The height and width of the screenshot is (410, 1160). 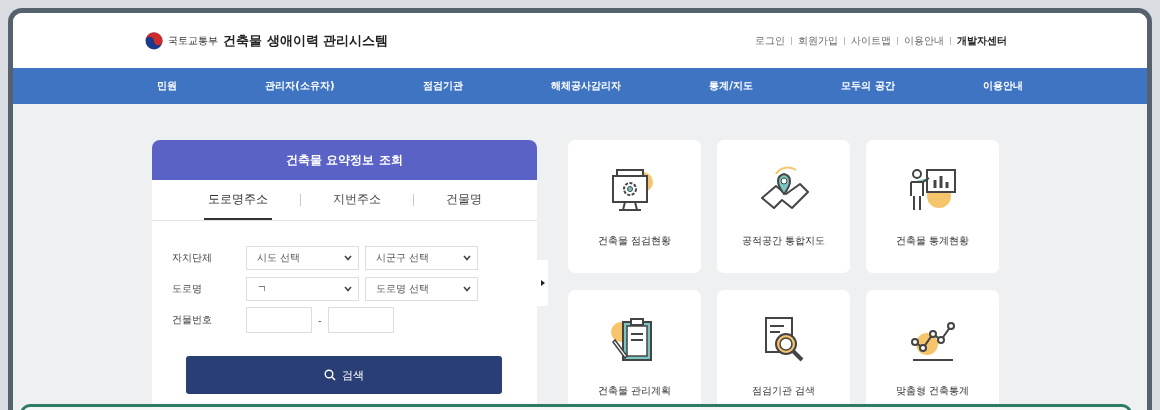 What do you see at coordinates (868, 86) in the screenshot?
I see `nav-item: 모두의 공간` at bounding box center [868, 86].